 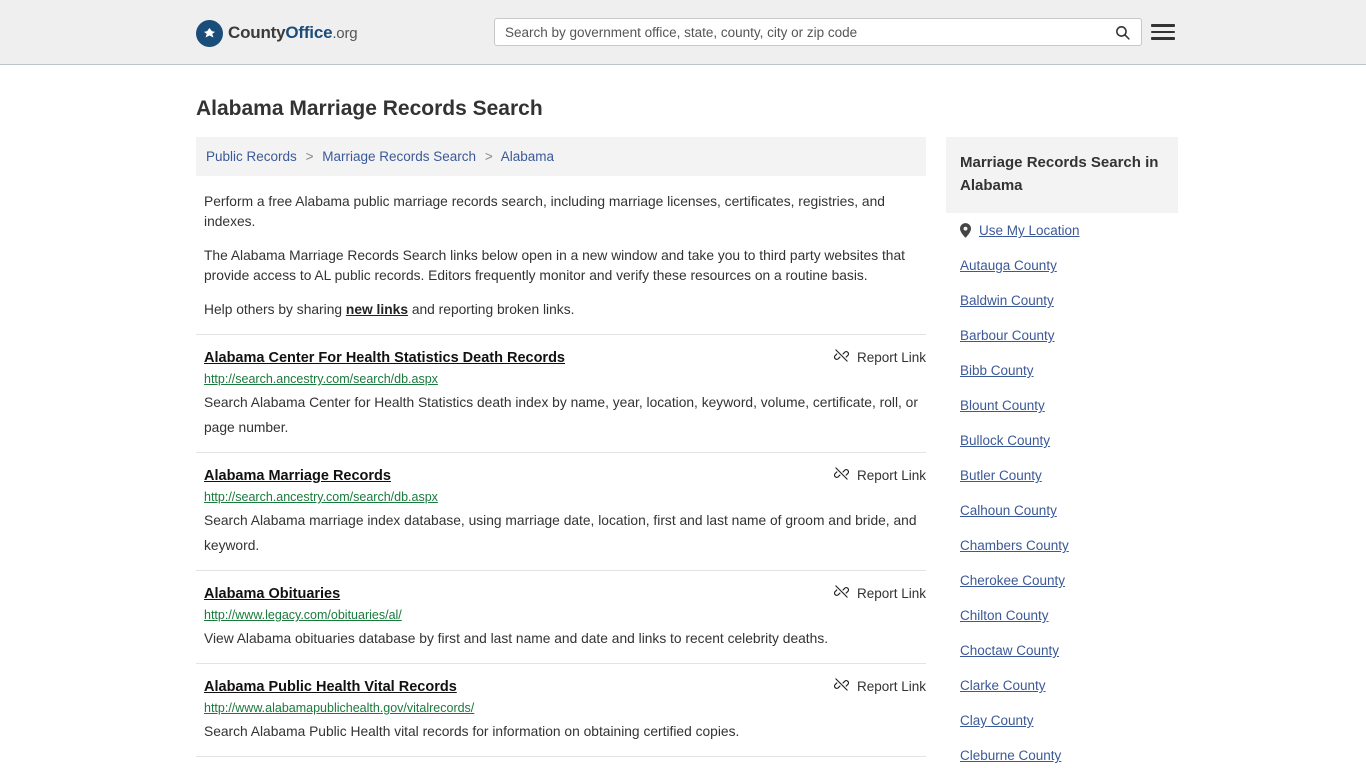 What do you see at coordinates (1001, 475) in the screenshot?
I see `county-link: Butler County` at bounding box center [1001, 475].